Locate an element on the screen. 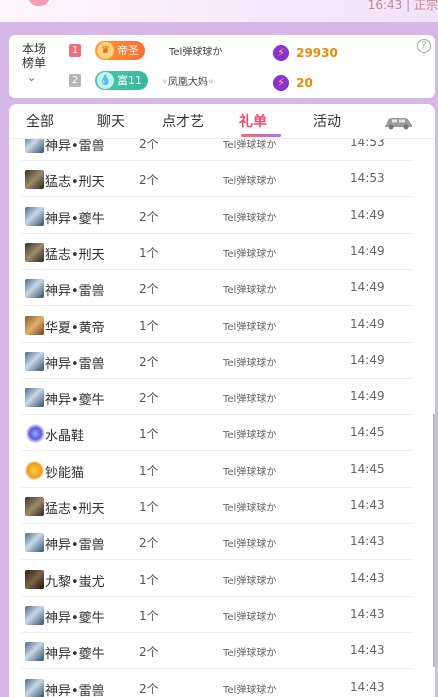 The width and height of the screenshot is (438, 697). level-badge: ♛ 帝圣 is located at coordinates (120, 50).